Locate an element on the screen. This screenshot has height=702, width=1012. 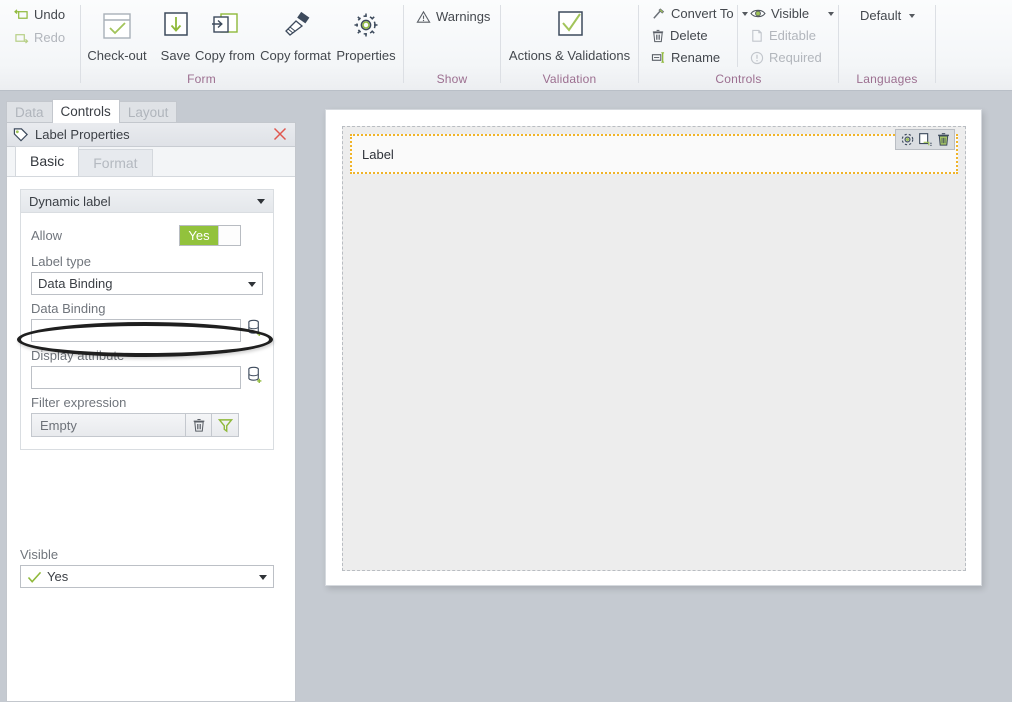
filter-edit-button is located at coordinates (225, 425).